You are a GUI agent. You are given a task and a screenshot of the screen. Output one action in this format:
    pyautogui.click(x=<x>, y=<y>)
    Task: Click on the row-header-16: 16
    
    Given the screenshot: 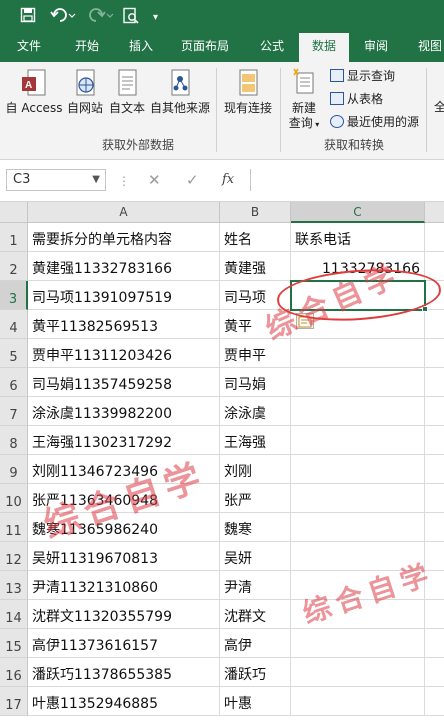 What is the action you would take?
    pyautogui.click(x=14, y=672)
    